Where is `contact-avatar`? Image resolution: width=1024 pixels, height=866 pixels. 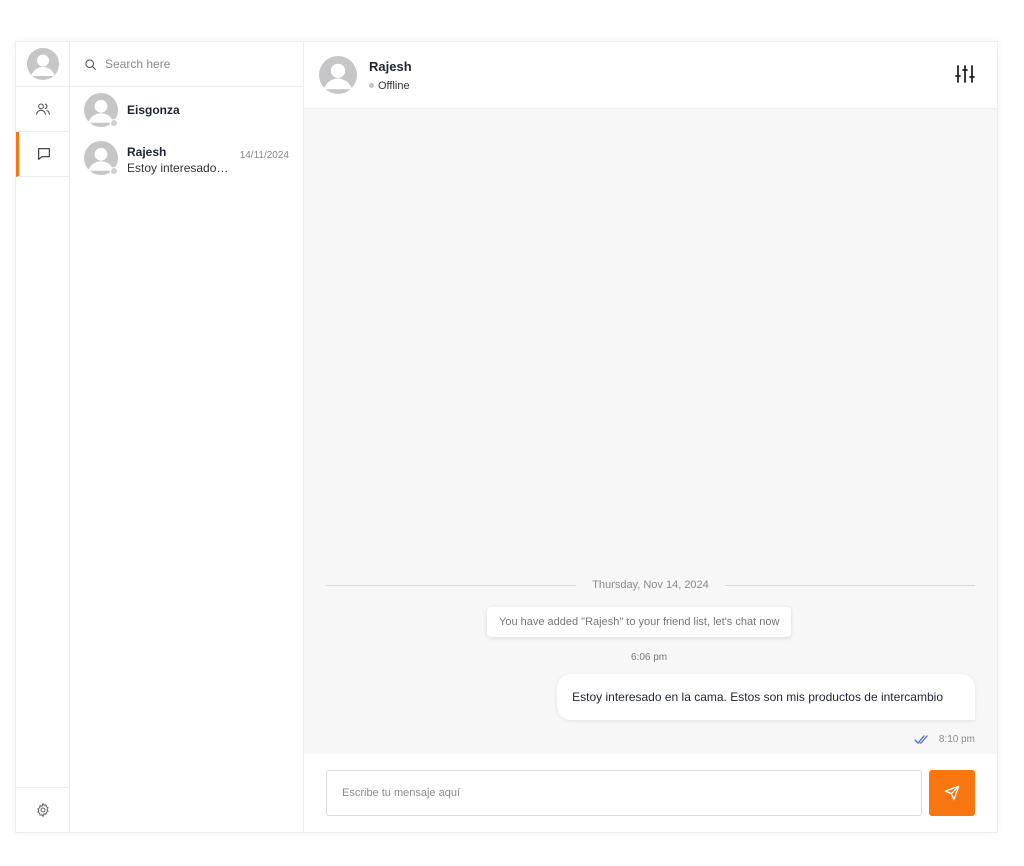
contact-avatar is located at coordinates (338, 75).